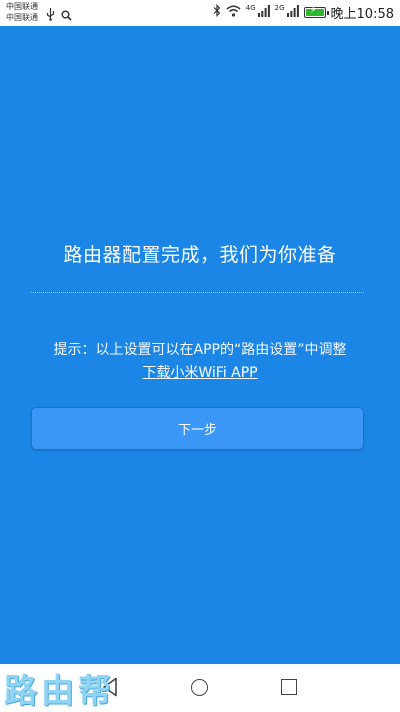 This screenshot has width=400, height=712. What do you see at coordinates (289, 687) in the screenshot?
I see `recent-apps-icon` at bounding box center [289, 687].